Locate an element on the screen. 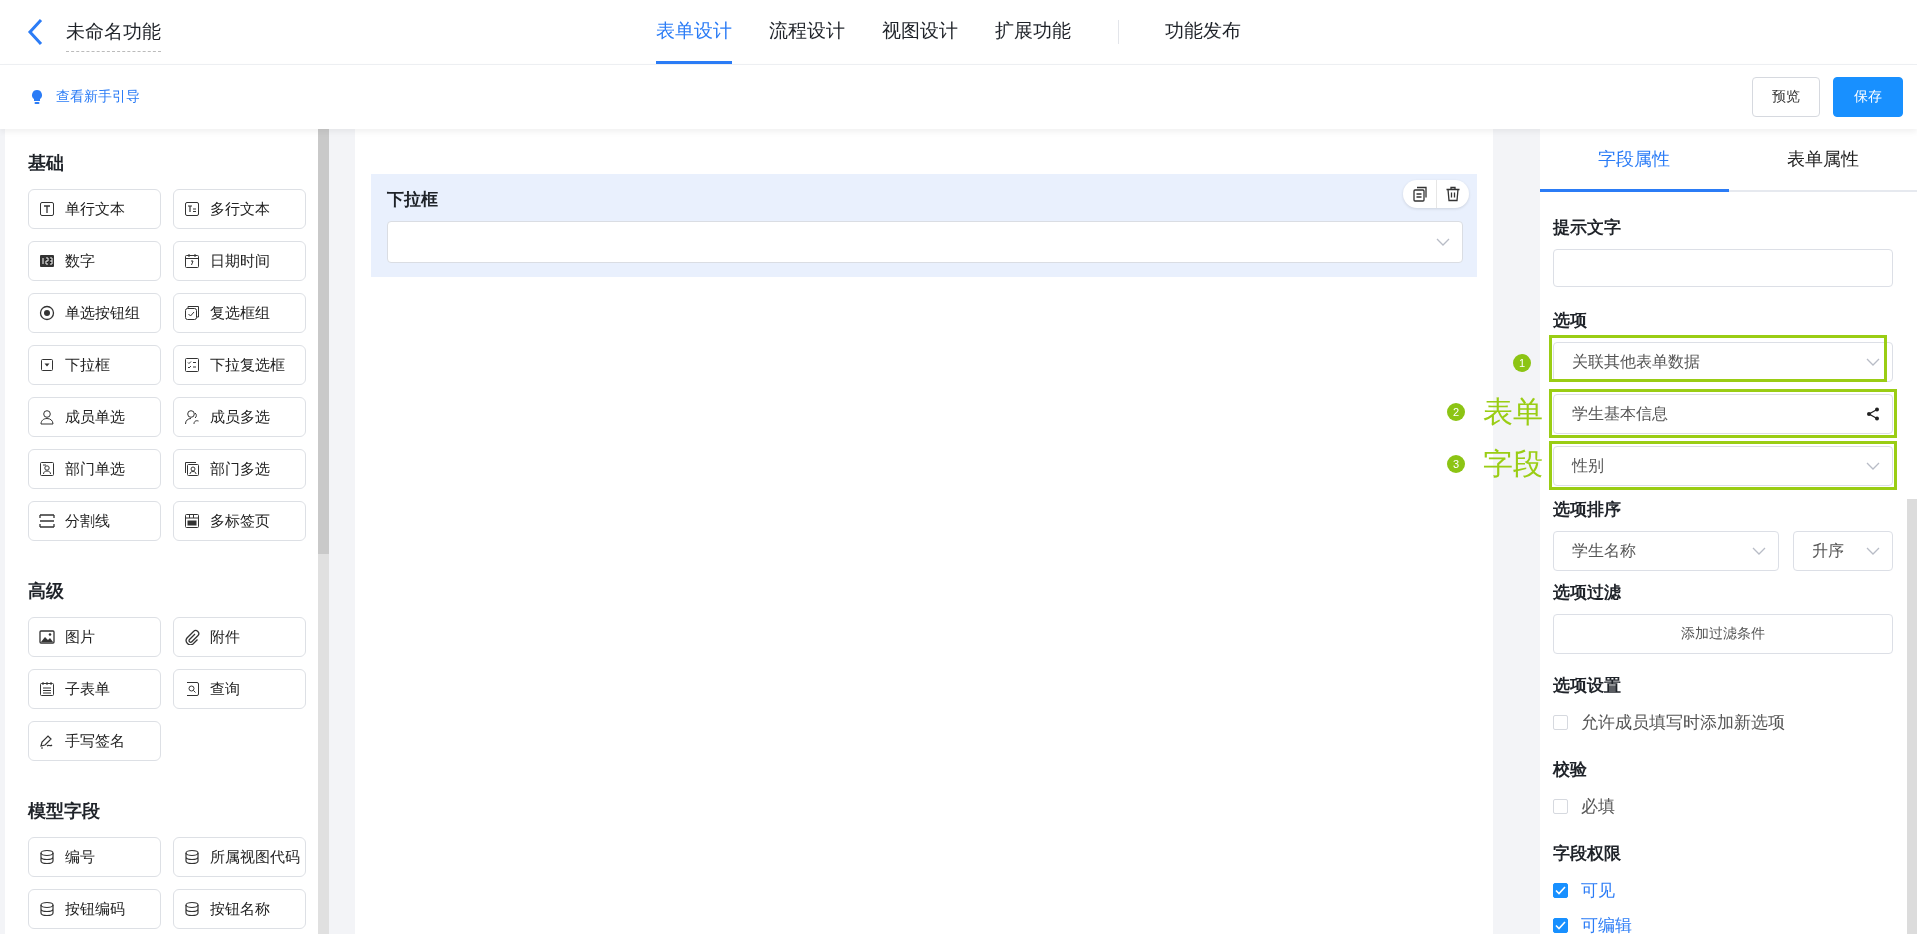 This screenshot has width=1917, height=934. people-icon is located at coordinates (192, 417).